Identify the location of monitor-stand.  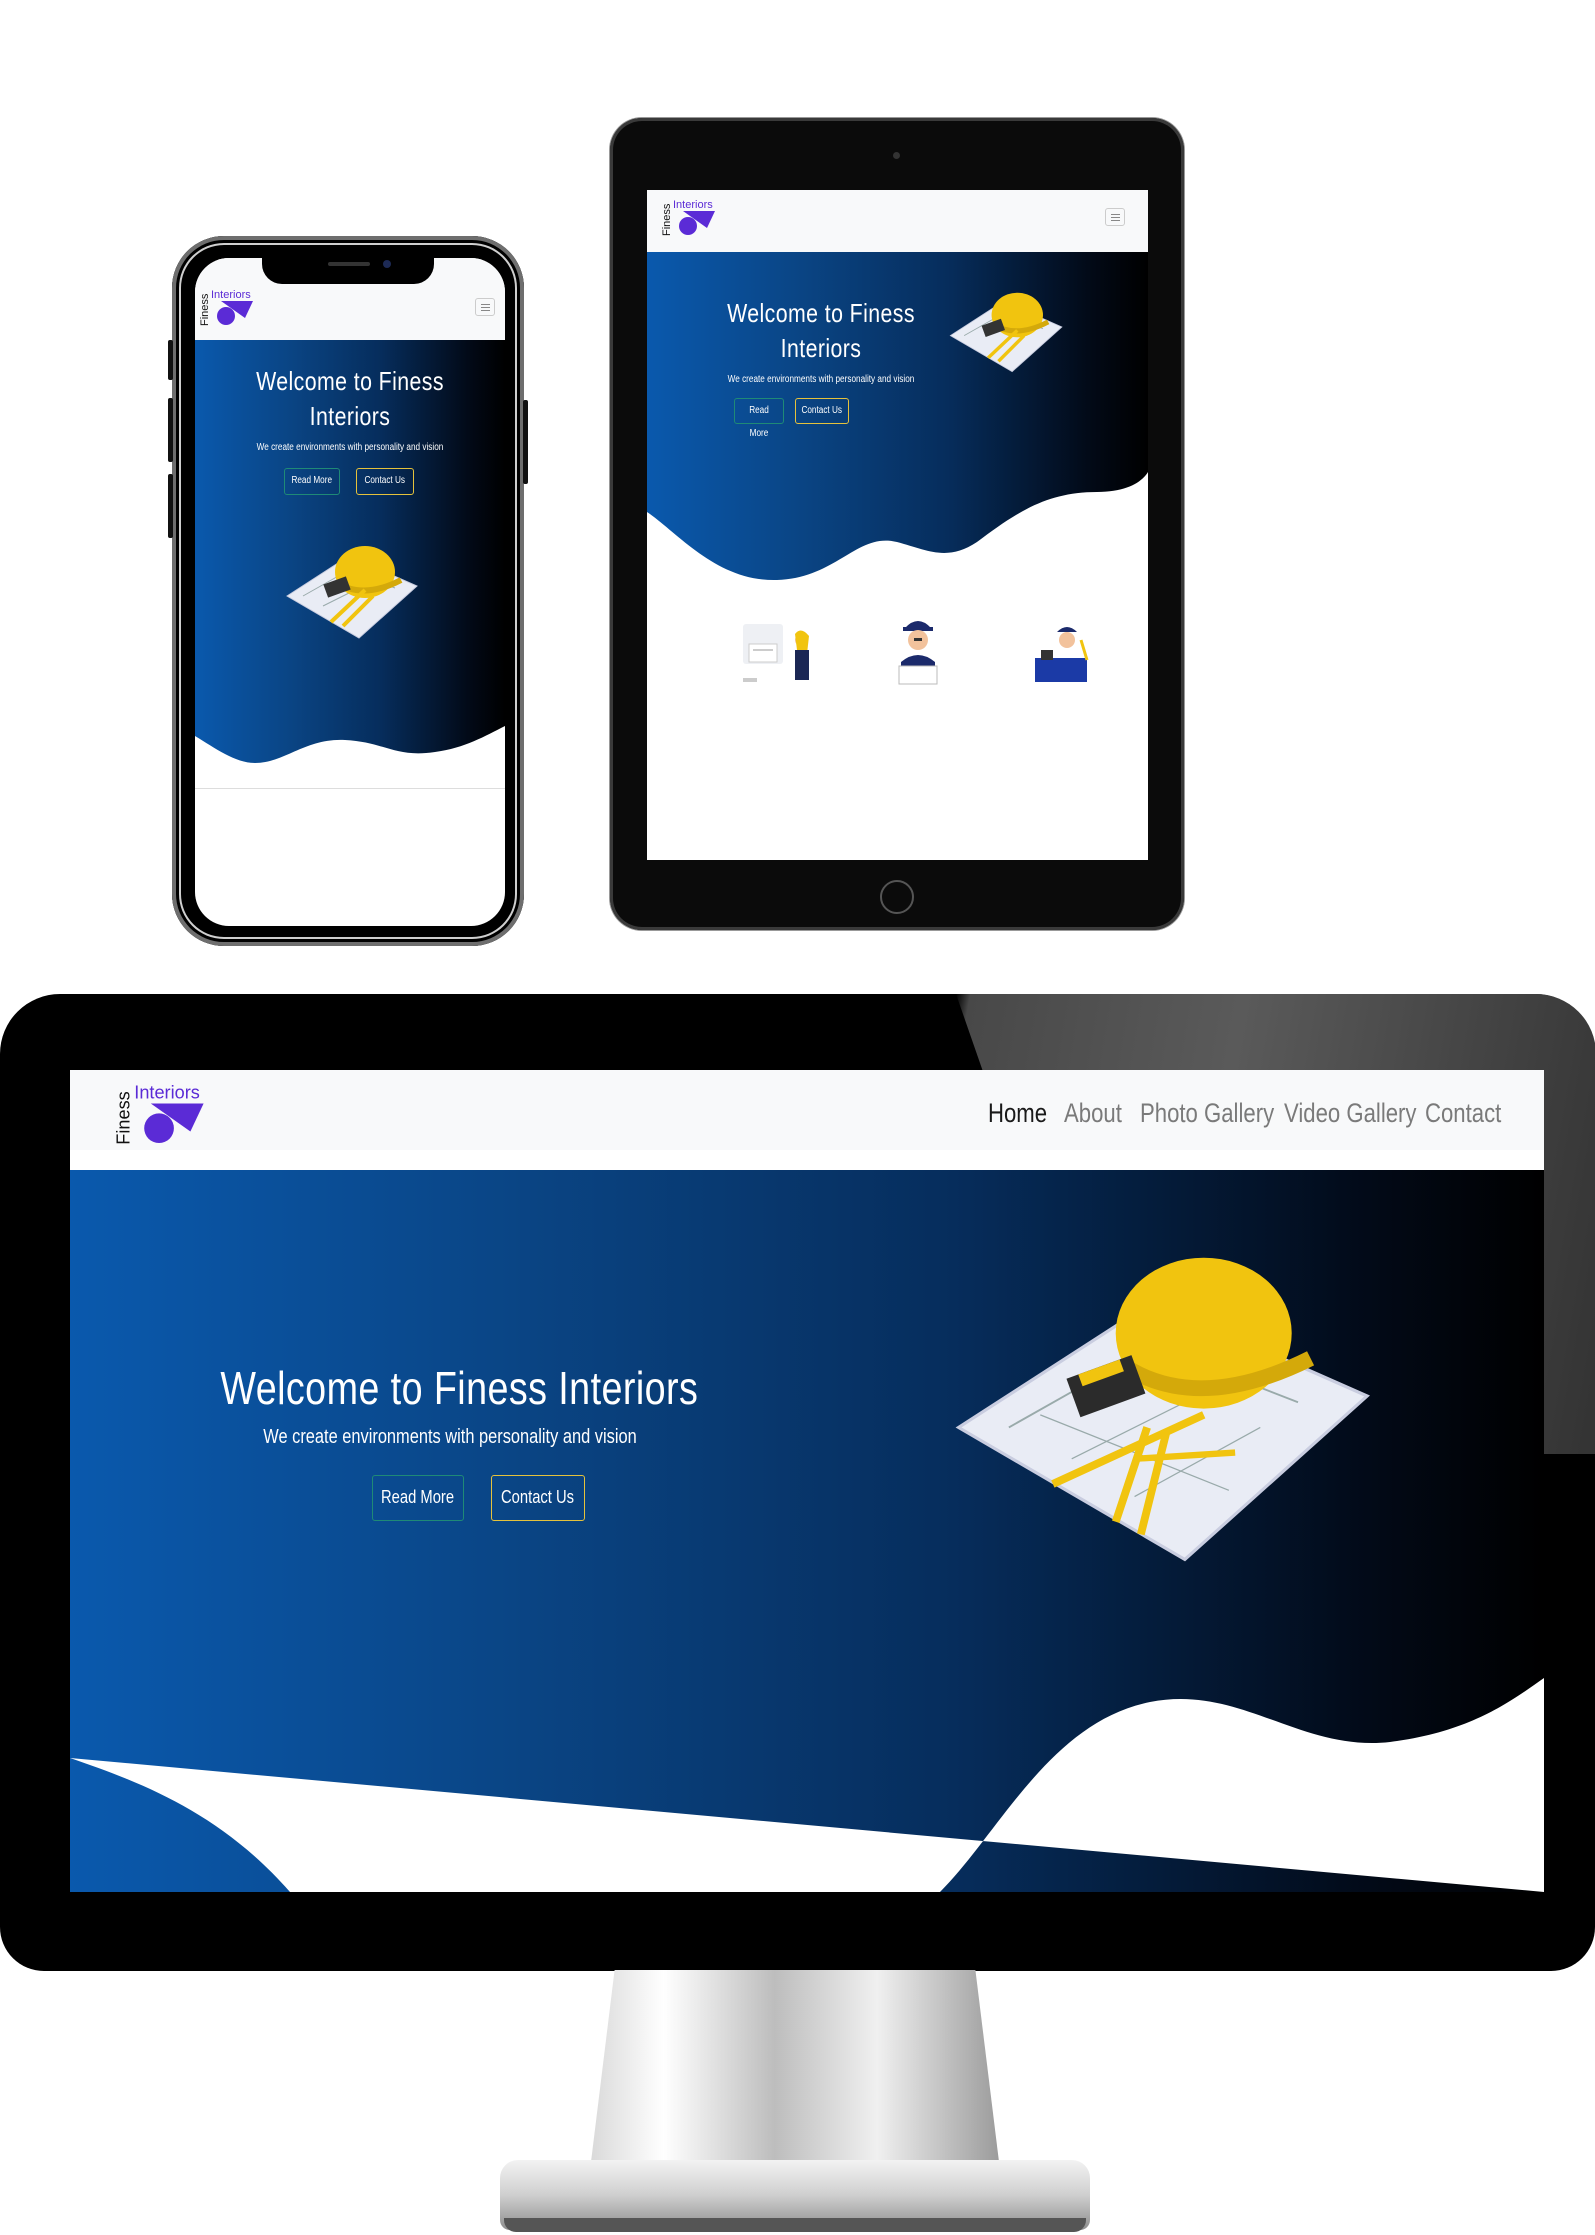
(795, 2070).